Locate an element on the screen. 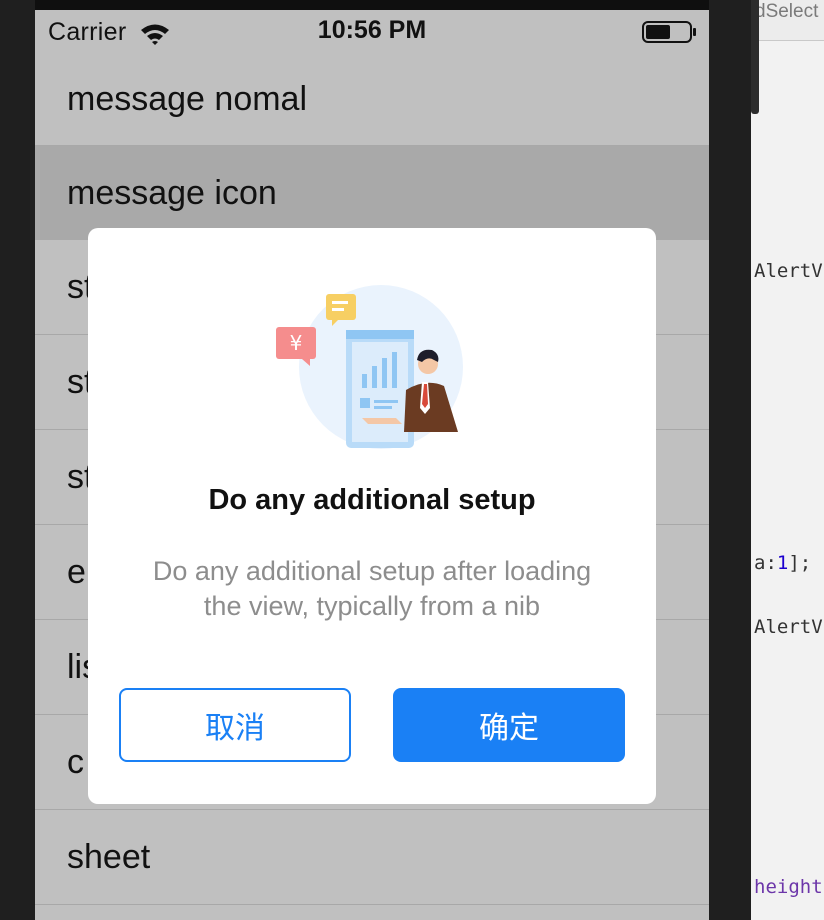 Image resolution: width=824 pixels, height=920 pixels. battery-icon is located at coordinates (669, 32).